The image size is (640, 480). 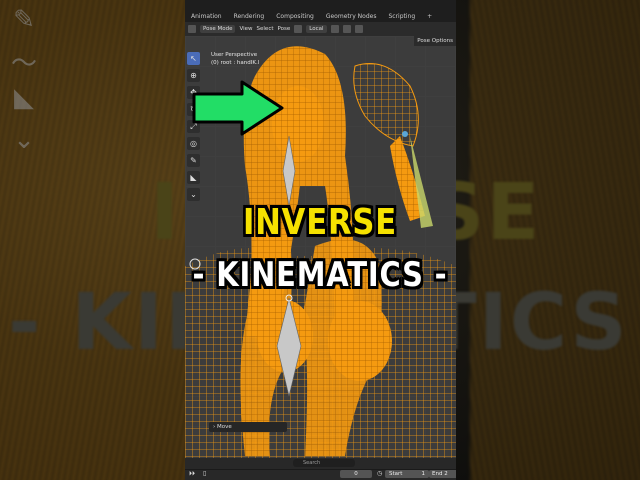 I want to click on end-label: End, so click(x=437, y=474).